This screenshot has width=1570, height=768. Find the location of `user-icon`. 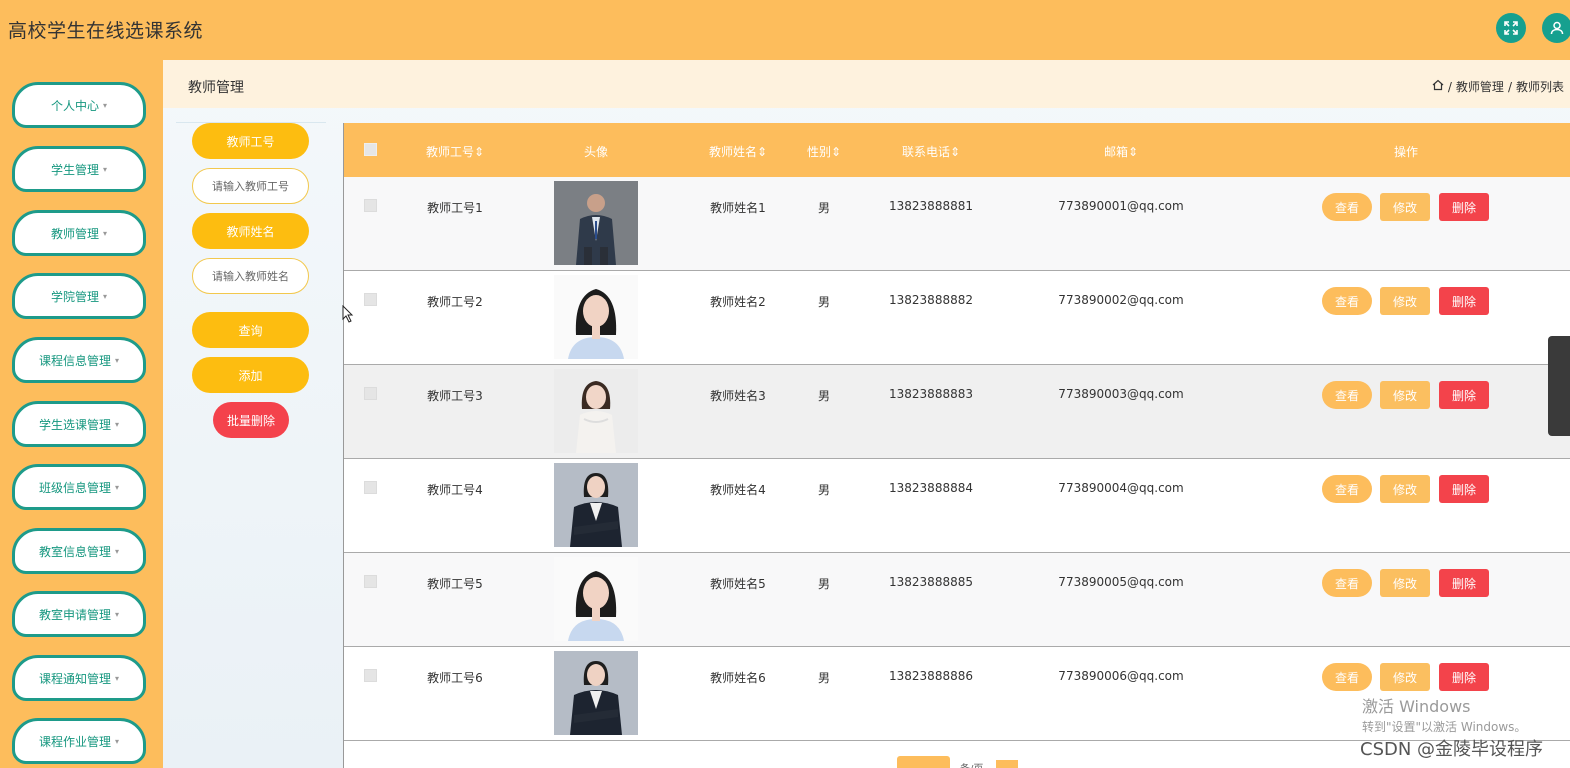

user-icon is located at coordinates (1556, 28).